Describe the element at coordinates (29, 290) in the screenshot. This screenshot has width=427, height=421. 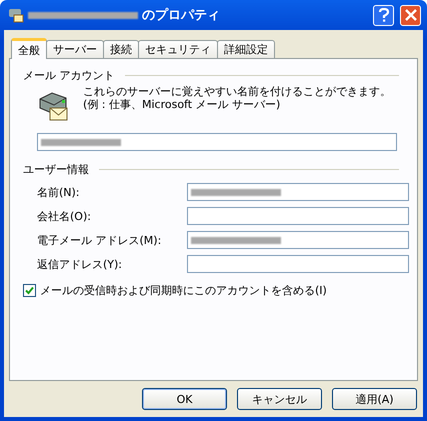
I see `checkbox` at that location.